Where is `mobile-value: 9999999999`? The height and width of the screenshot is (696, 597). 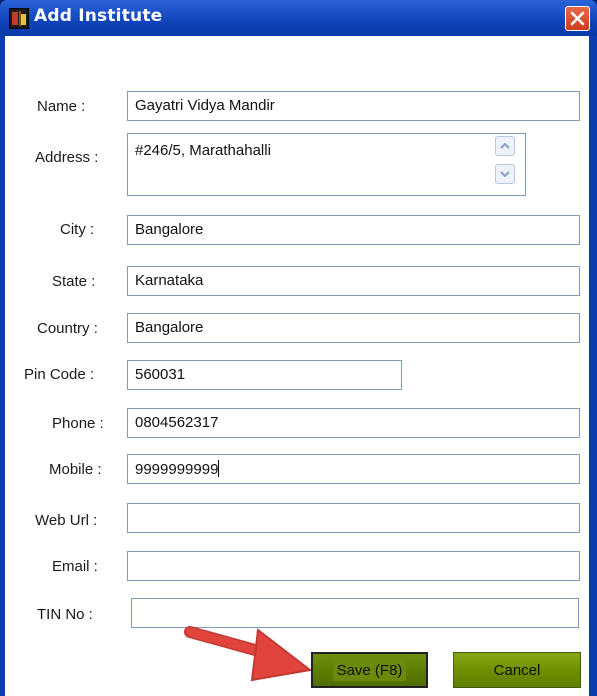
mobile-value: 9999999999 is located at coordinates (177, 469).